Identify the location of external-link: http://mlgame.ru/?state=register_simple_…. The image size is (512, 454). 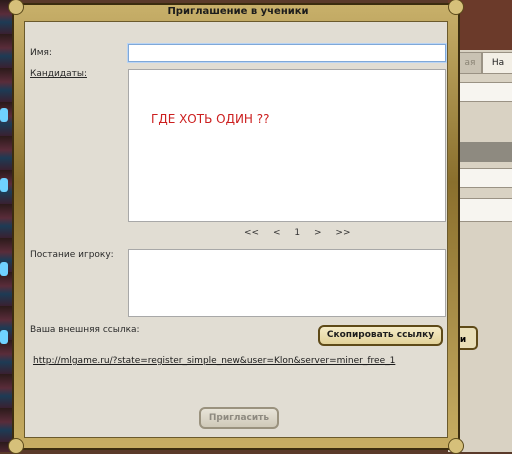
(214, 361).